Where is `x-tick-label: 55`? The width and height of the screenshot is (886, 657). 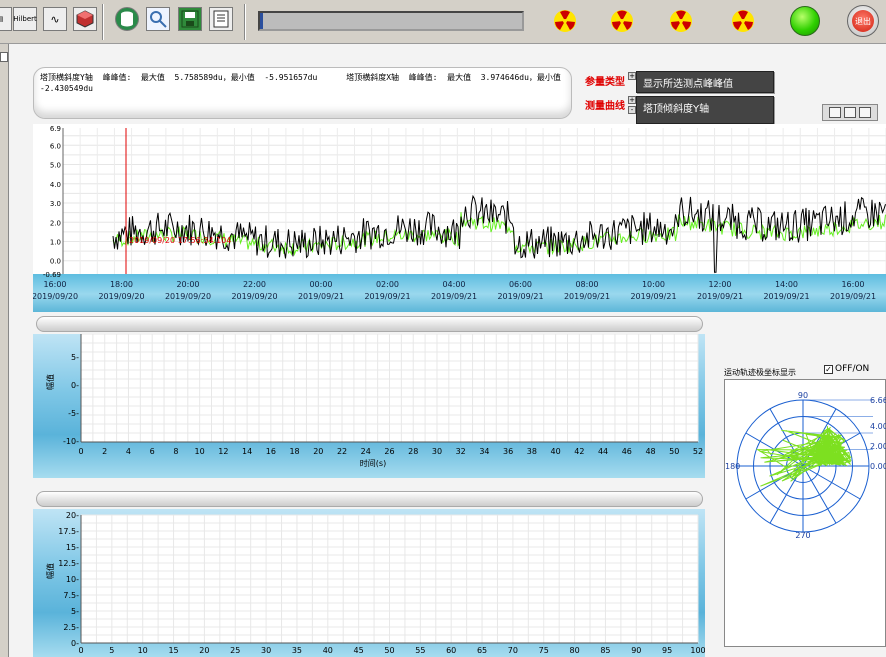
x-tick-label: 55 is located at coordinates (420, 650).